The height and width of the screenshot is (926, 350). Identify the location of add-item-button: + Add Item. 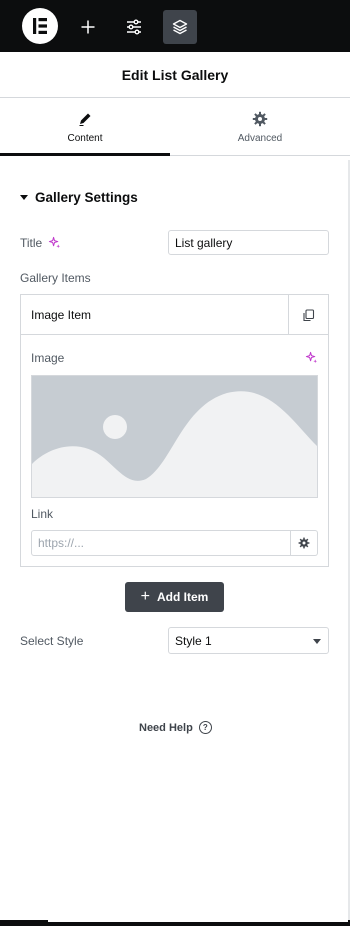
(174, 597).